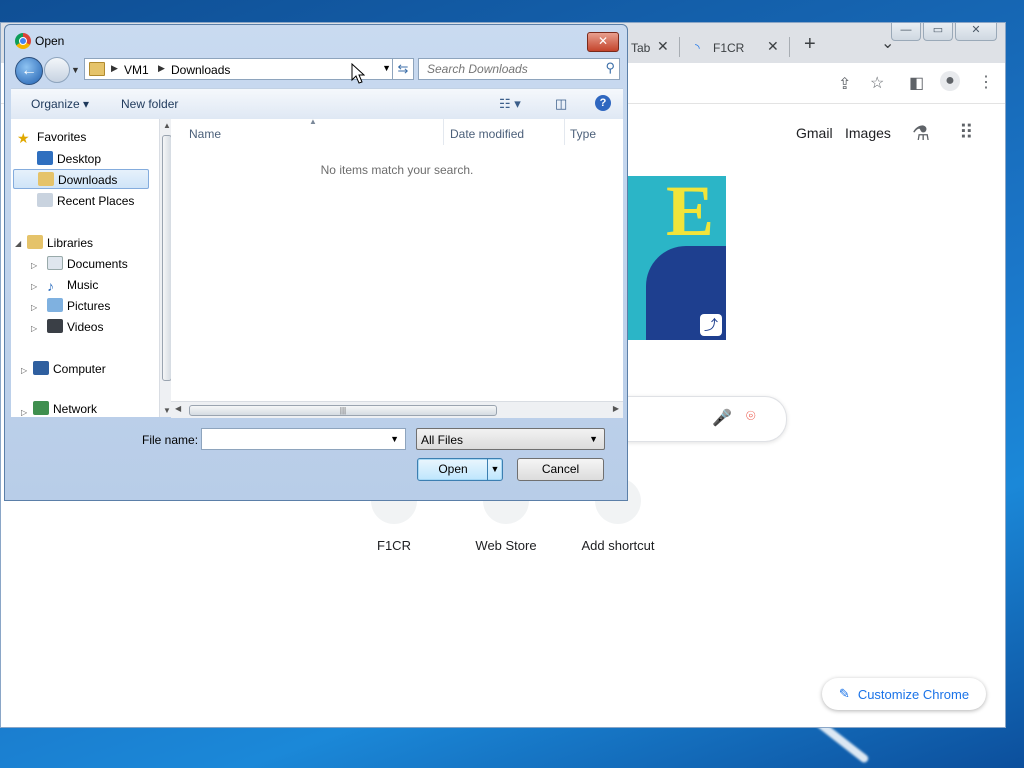 The width and height of the screenshot is (1024, 768). Describe the element at coordinates (46, 179) in the screenshot. I see `downloads-folder-icon` at that location.